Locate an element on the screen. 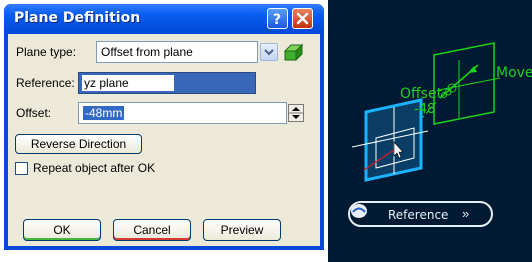 This screenshot has width=532, height=262. close-button is located at coordinates (302, 18).